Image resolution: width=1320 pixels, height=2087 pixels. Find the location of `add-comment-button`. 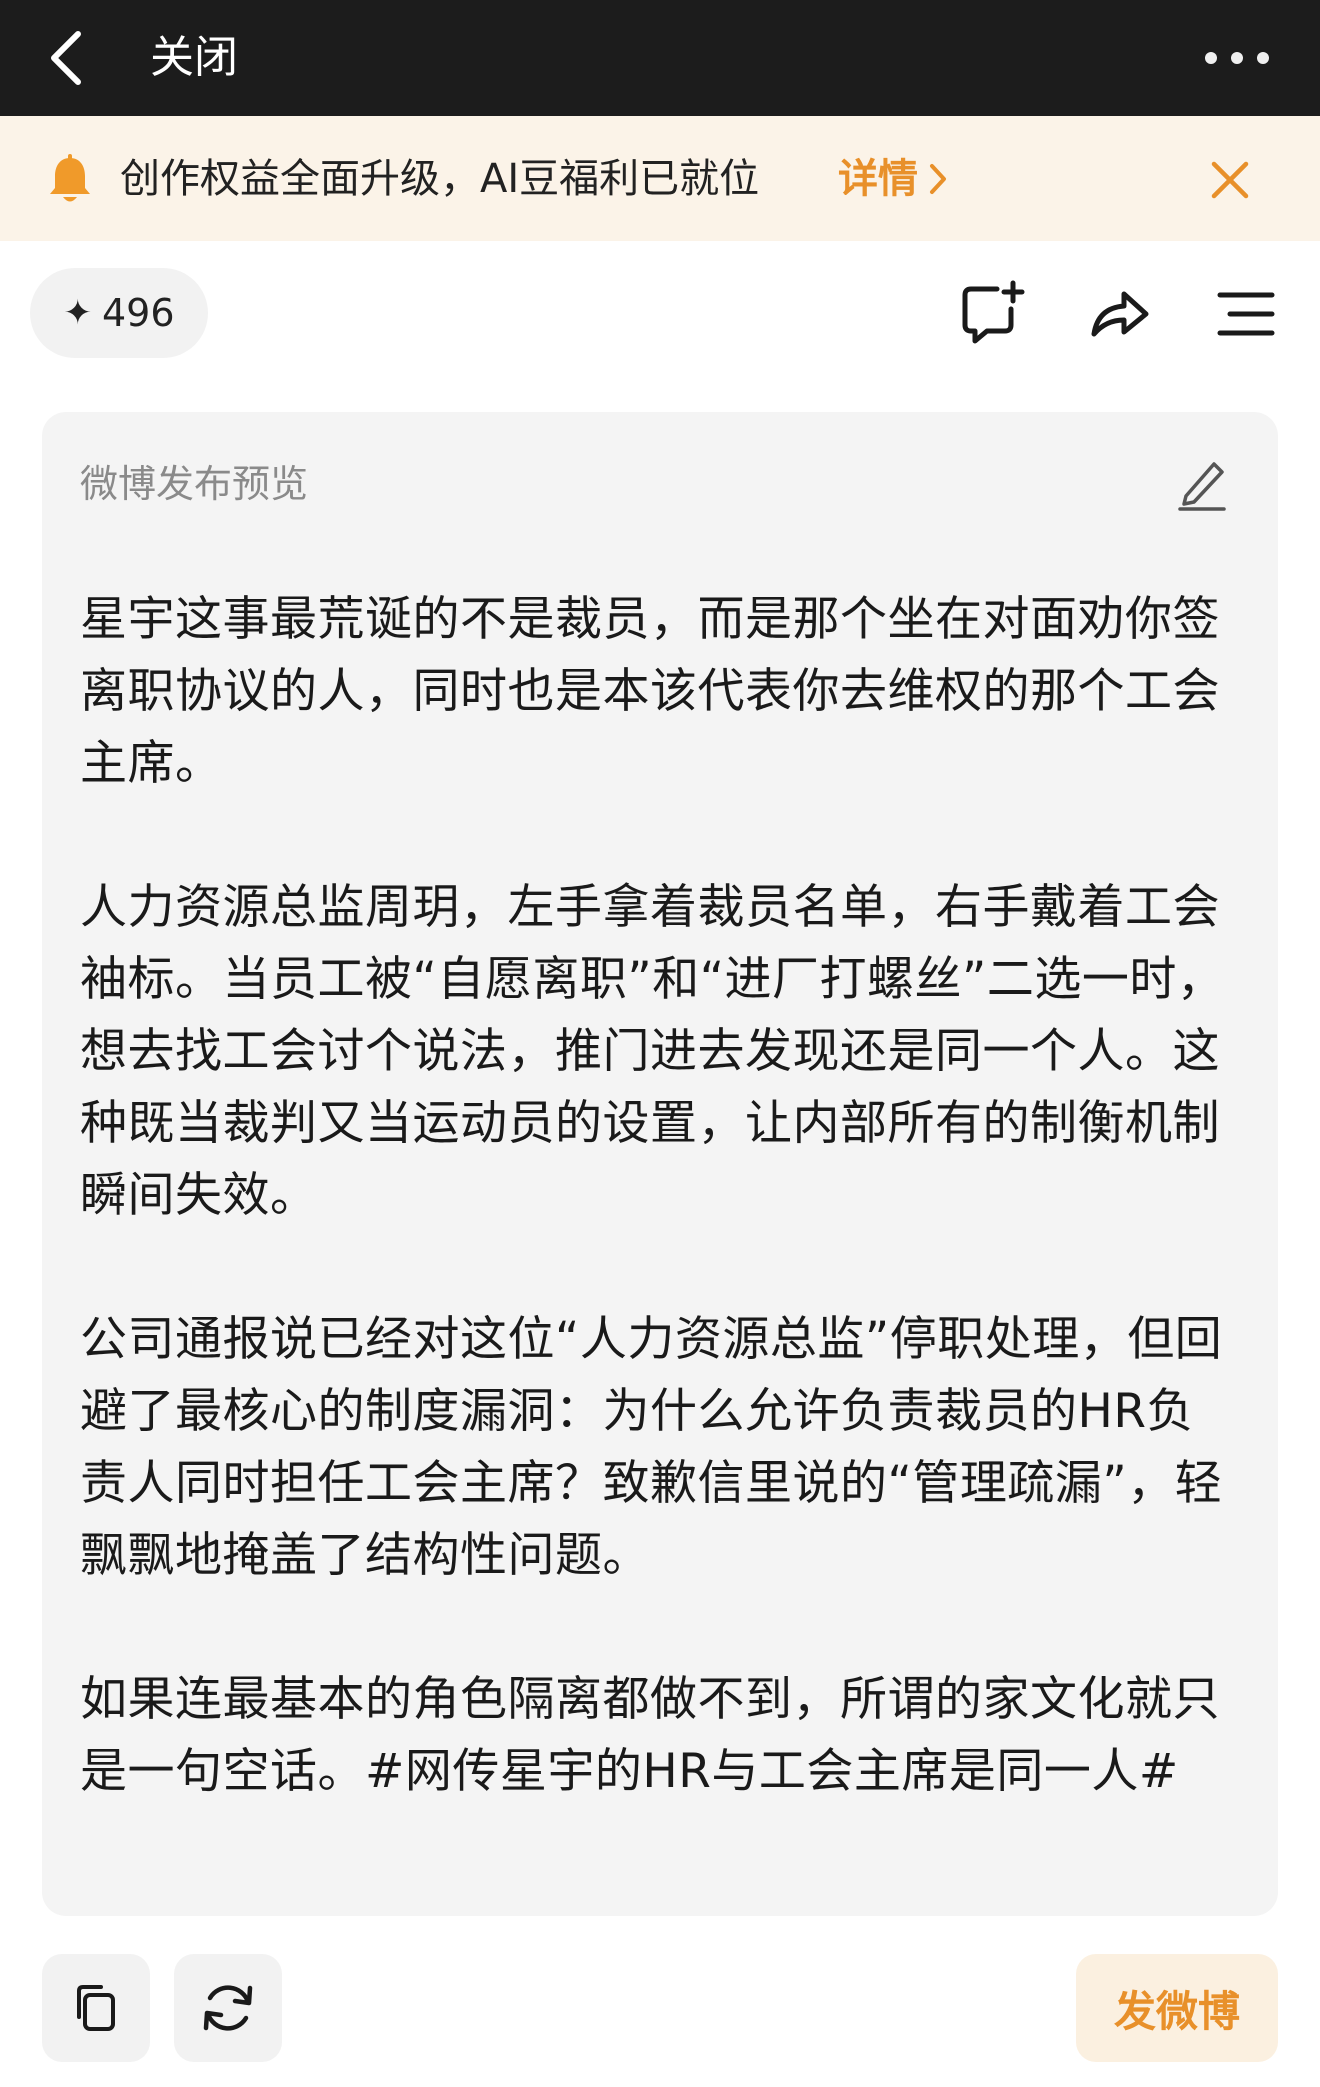

add-comment-button is located at coordinates (992, 314).